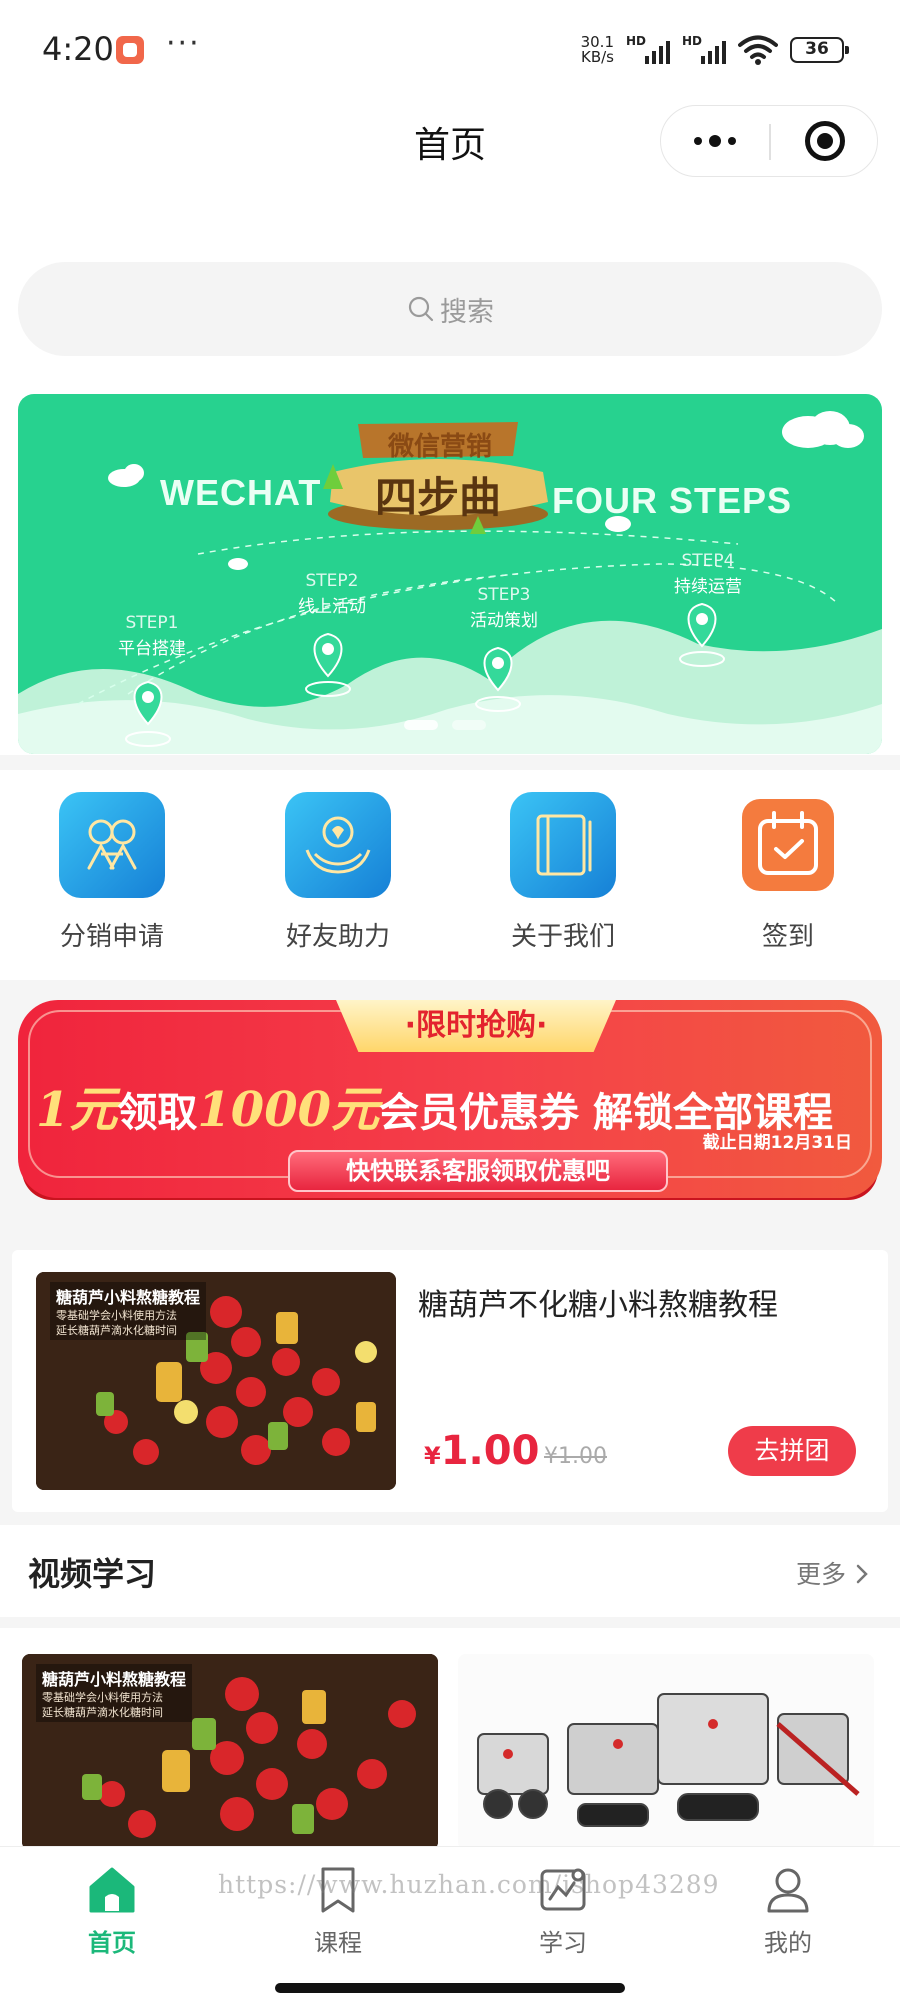  What do you see at coordinates (788, 1890) in the screenshot?
I see `profile-icon` at bounding box center [788, 1890].